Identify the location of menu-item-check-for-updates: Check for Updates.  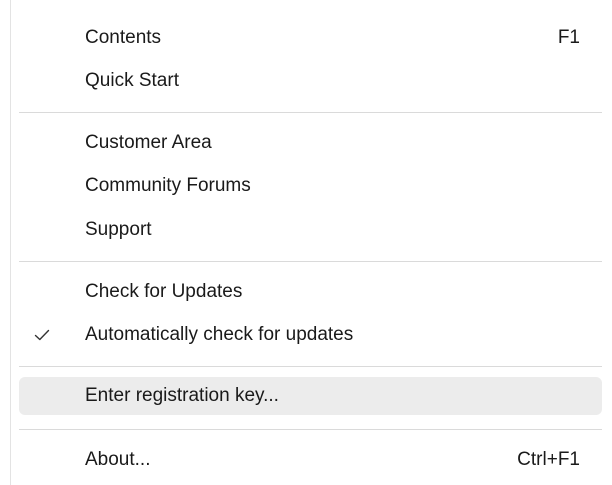
(310, 292).